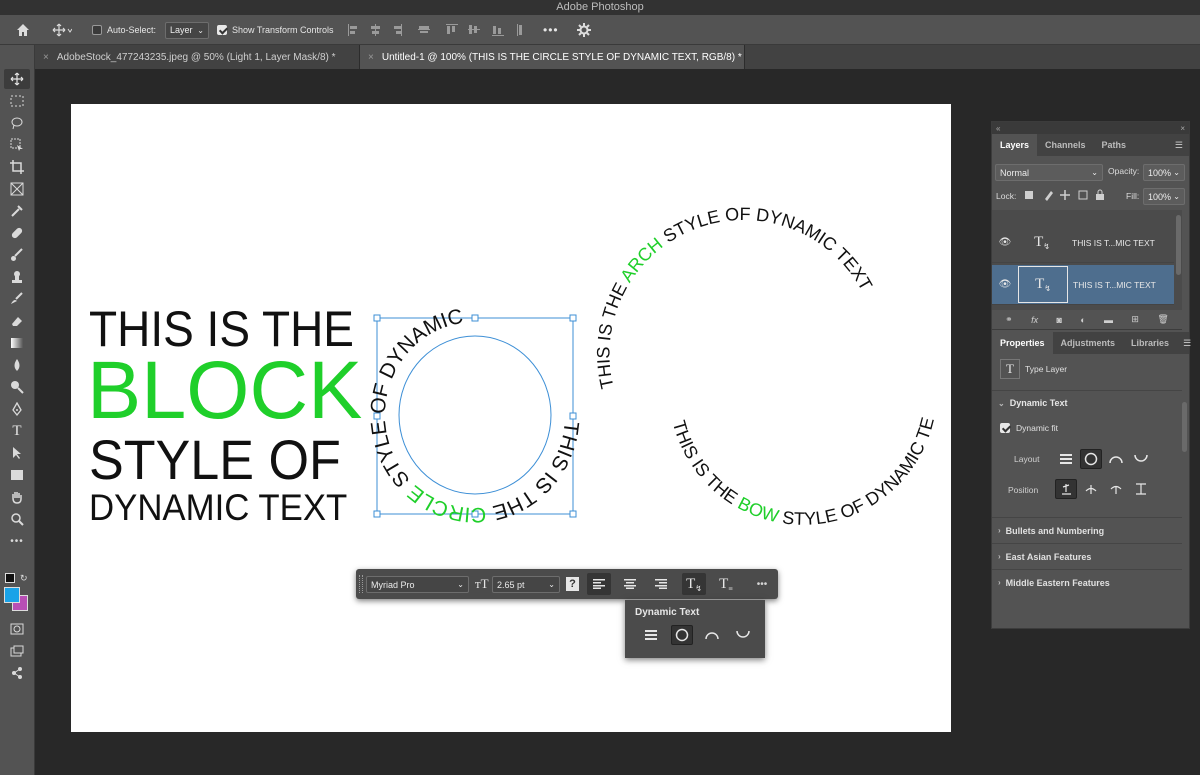 The width and height of the screenshot is (1200, 775). Describe the element at coordinates (1088, 343) in the screenshot. I see `tab-adjustments: Adjustments` at that location.